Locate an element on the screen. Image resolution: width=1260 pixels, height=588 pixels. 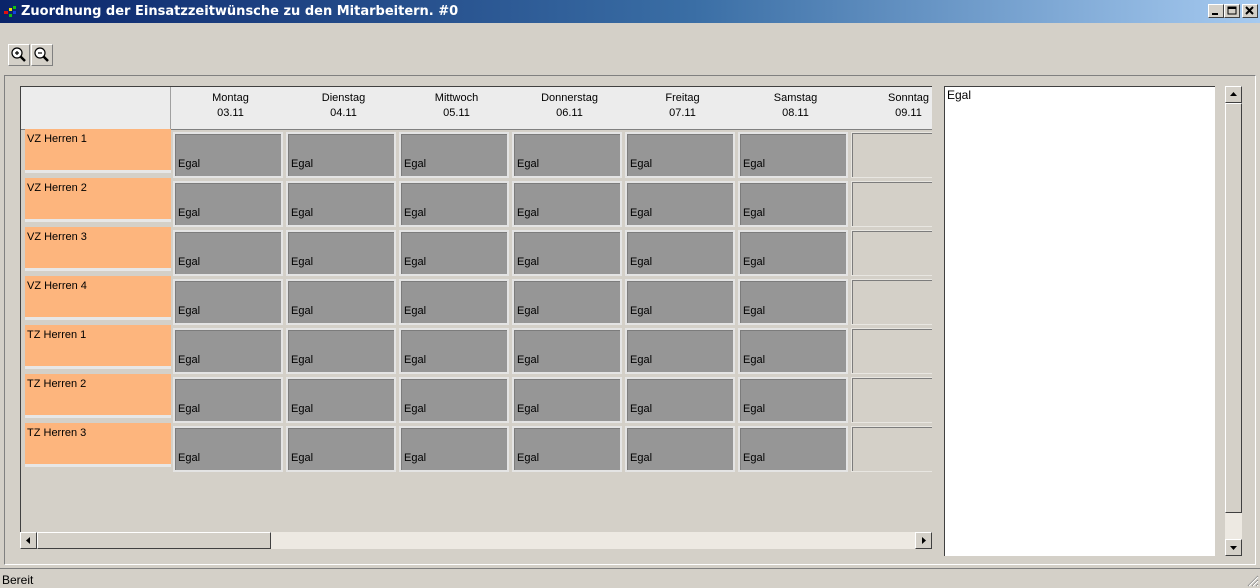
scroll-right-button is located at coordinates (923, 540).